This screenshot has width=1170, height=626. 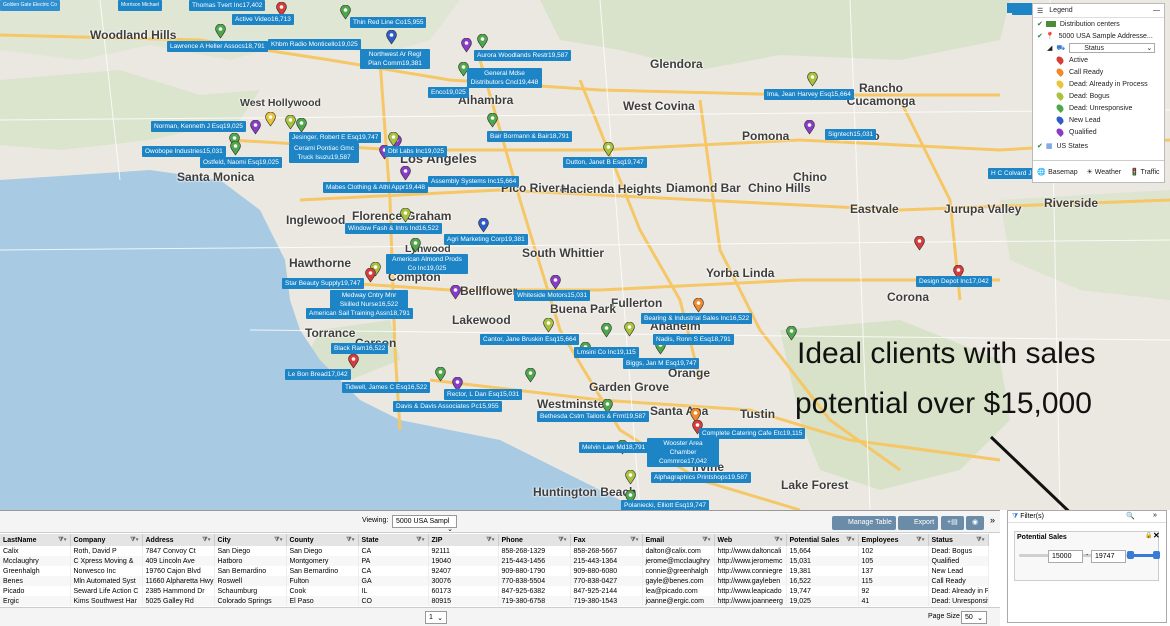 I want to click on viewing-select: 5000 USA Sampl ⌄, so click(x=424, y=524).